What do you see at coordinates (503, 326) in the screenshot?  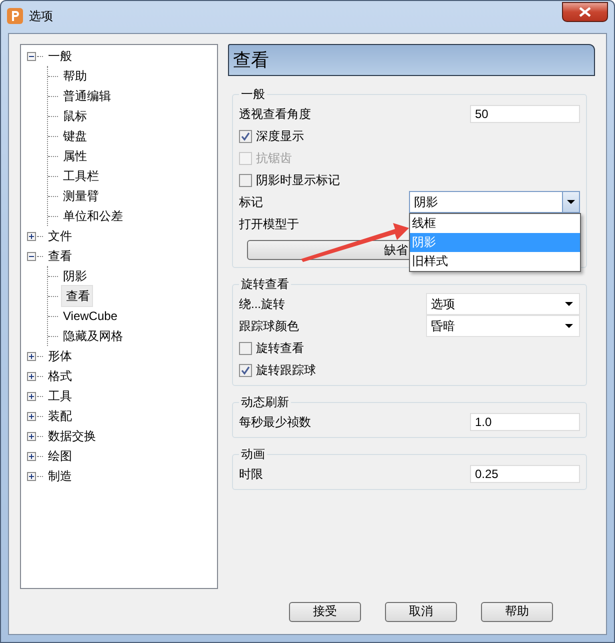 I see `dropdown: 昏暗` at bounding box center [503, 326].